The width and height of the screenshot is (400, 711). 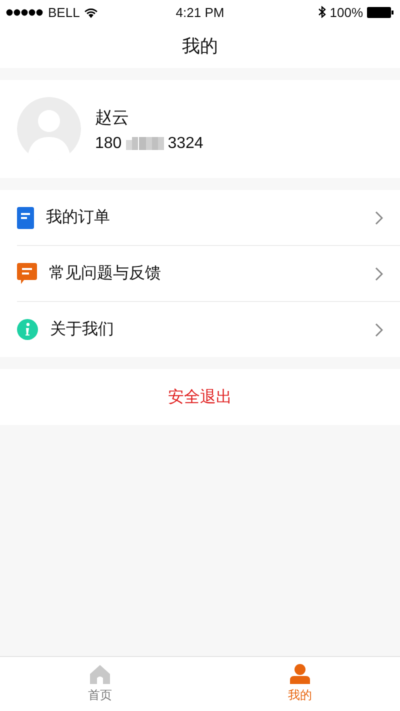 What do you see at coordinates (186, 143) in the screenshot?
I see `phone-suffix: 3324` at bounding box center [186, 143].